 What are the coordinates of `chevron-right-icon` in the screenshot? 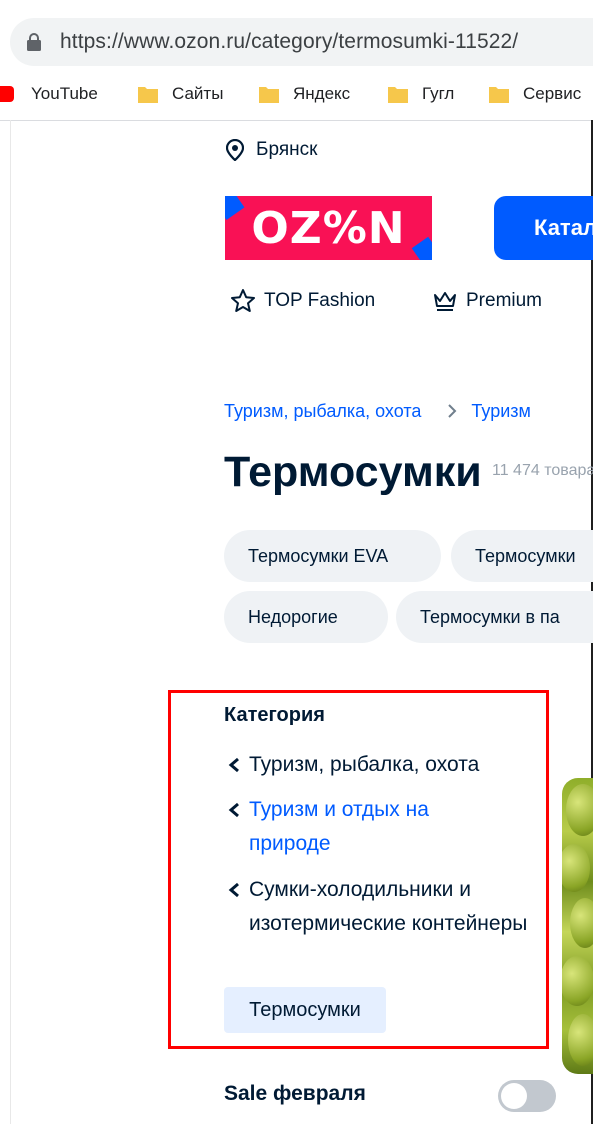 It's located at (452, 411).